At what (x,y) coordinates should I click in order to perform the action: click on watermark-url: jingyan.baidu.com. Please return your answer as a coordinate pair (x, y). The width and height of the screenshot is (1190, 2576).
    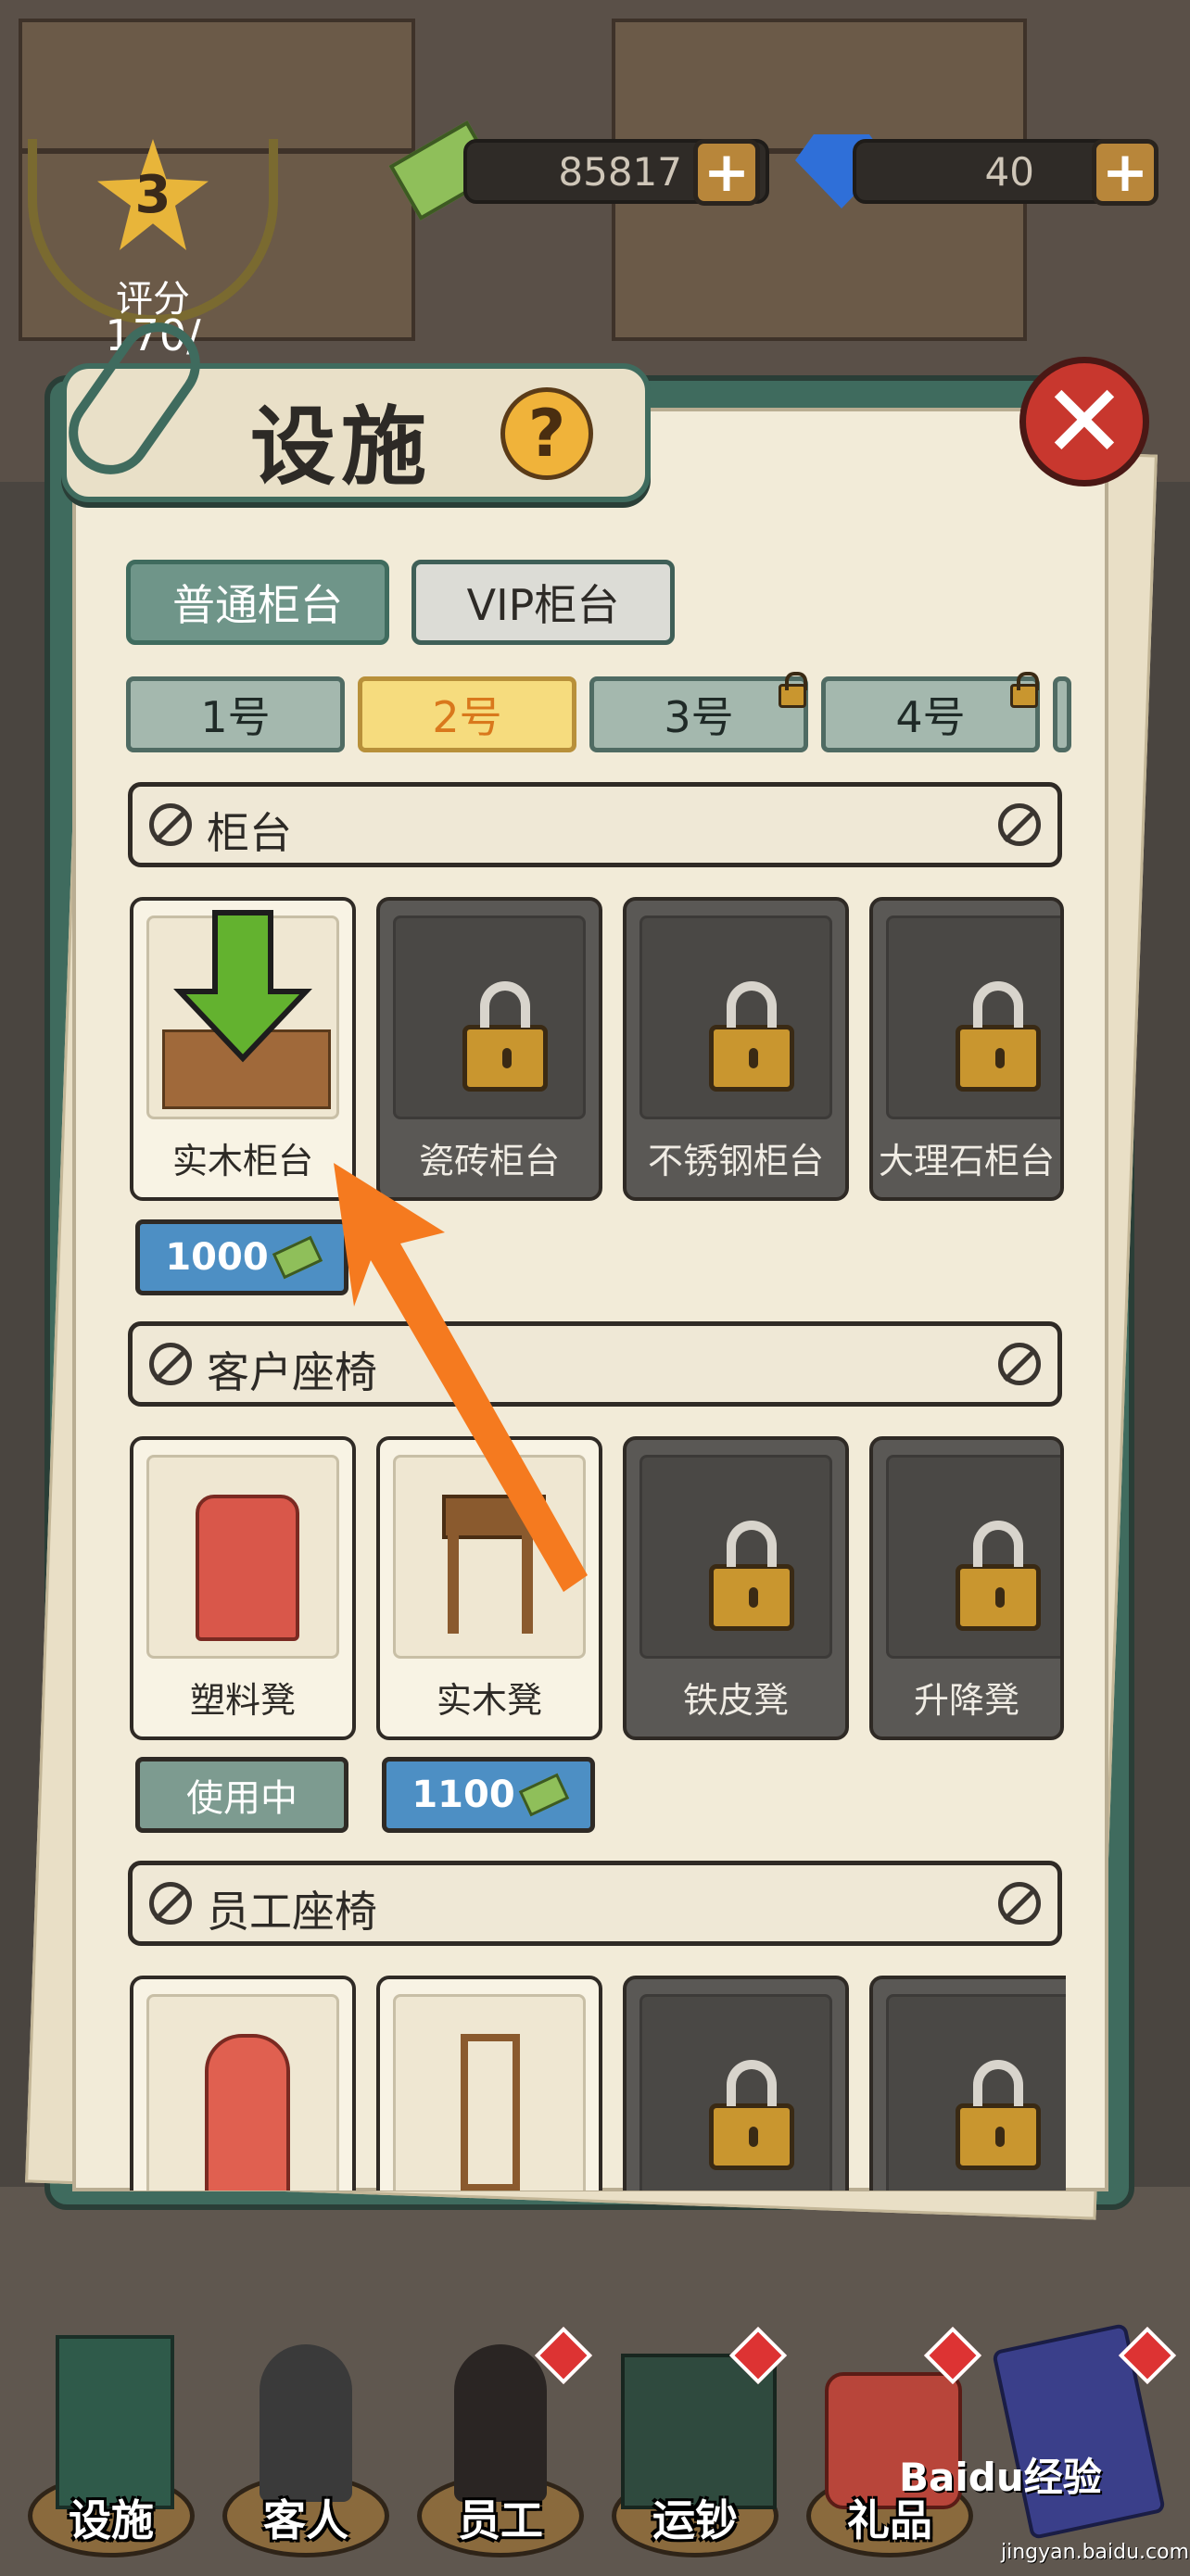
    Looking at the image, I should click on (1095, 2552).